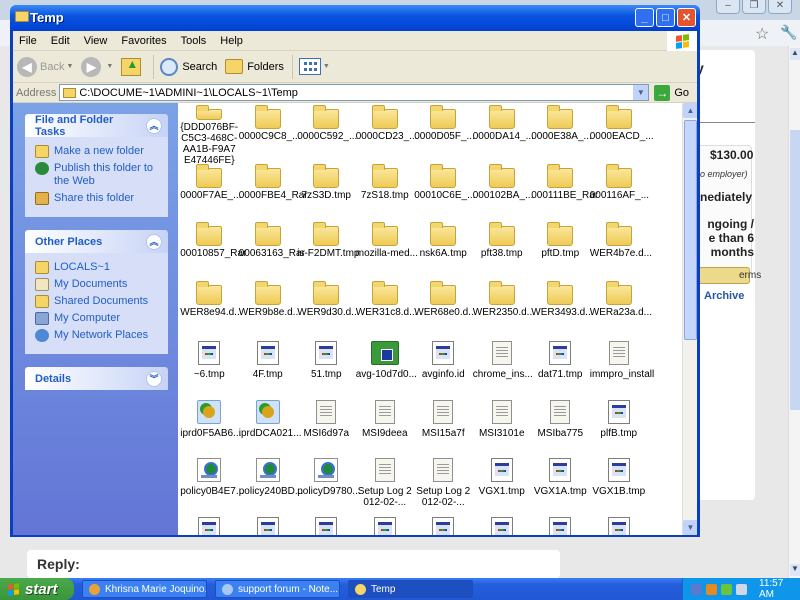 The width and height of the screenshot is (800, 600). What do you see at coordinates (726, 589) in the screenshot?
I see `security-shield-icon` at bounding box center [726, 589].